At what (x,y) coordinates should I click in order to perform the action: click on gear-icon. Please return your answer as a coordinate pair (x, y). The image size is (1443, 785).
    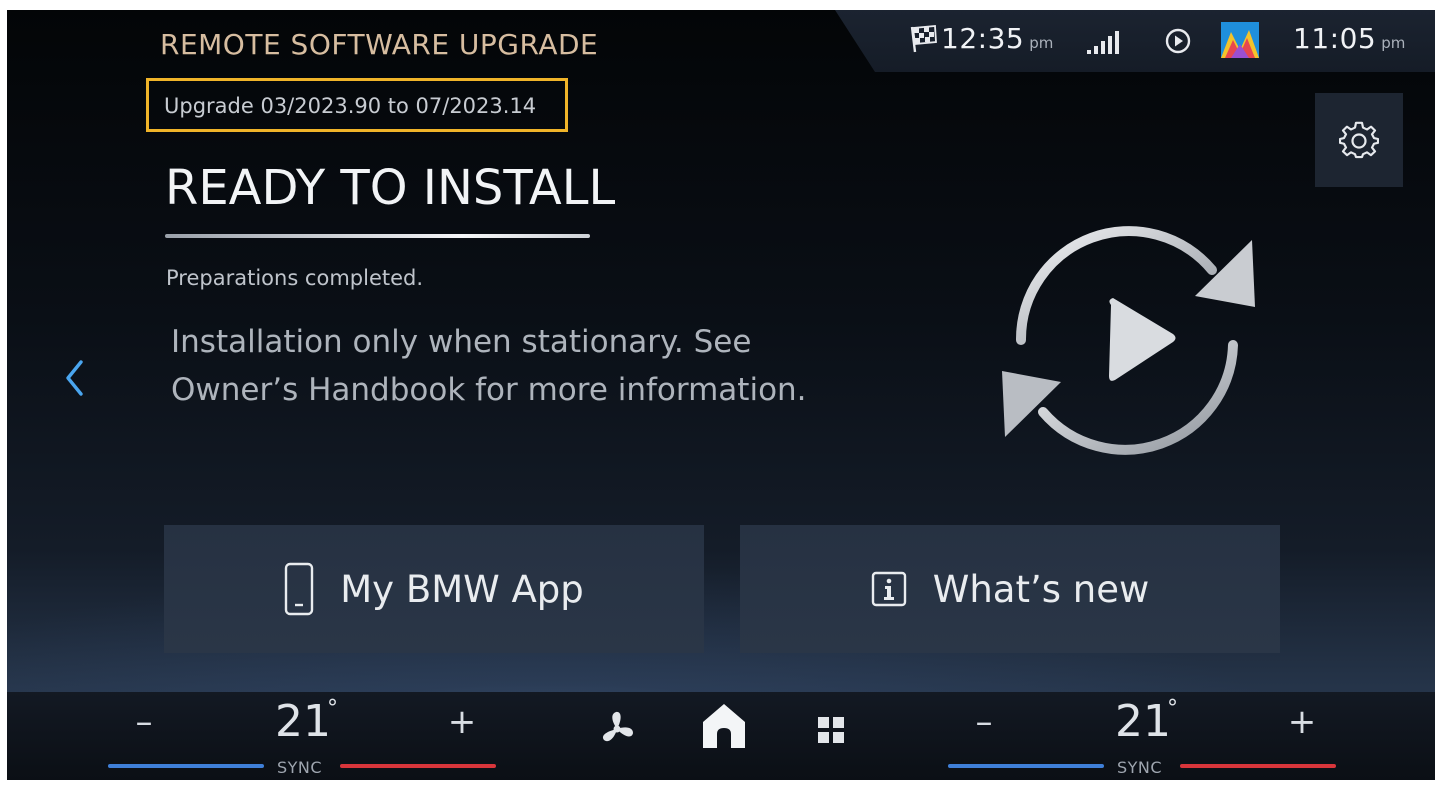
    Looking at the image, I should click on (1359, 140).